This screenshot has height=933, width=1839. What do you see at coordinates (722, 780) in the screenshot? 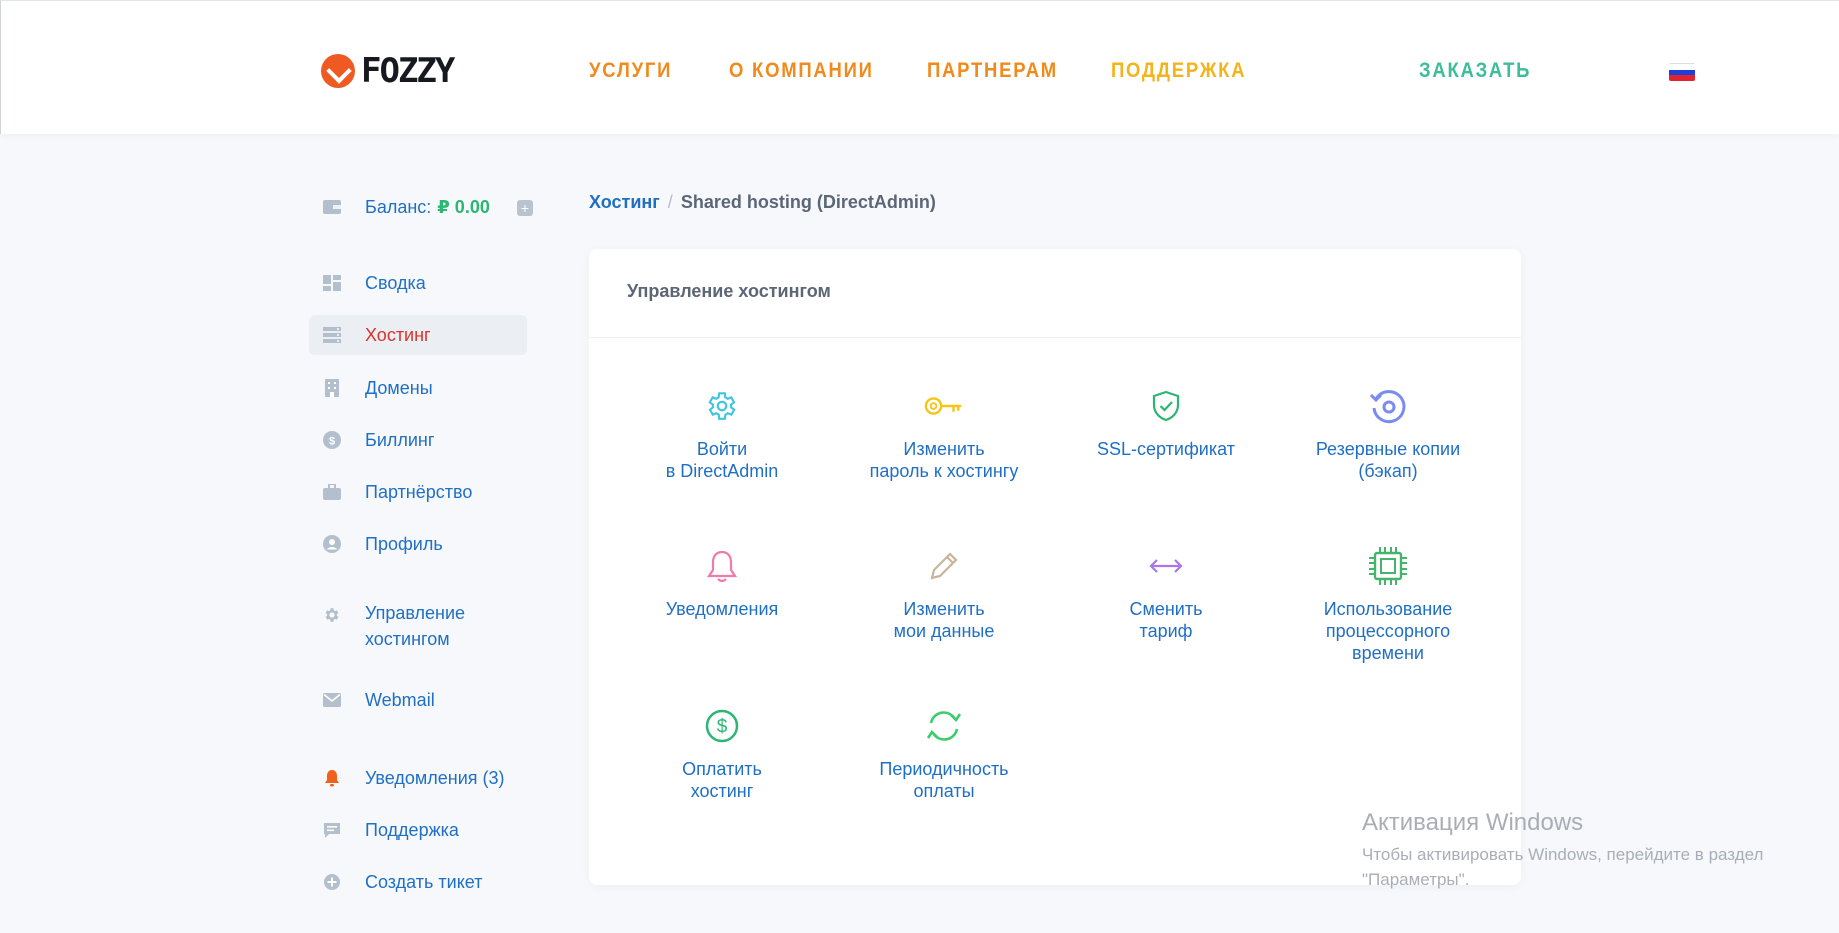
I see `tile-label: Оплатить хостинг` at bounding box center [722, 780].